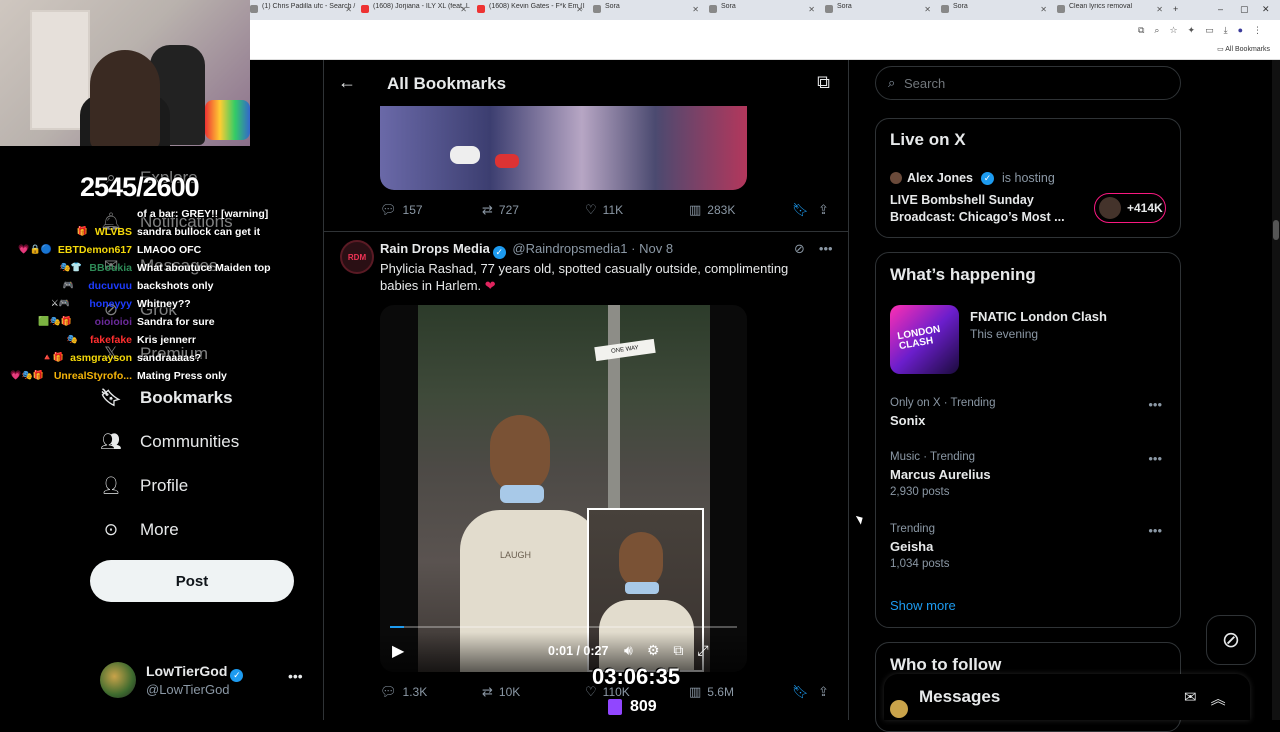 Image resolution: width=1280 pixels, height=732 pixels. Describe the element at coordinates (569, 248) in the screenshot. I see `post-handle: @Raindropsmedia1` at that location.